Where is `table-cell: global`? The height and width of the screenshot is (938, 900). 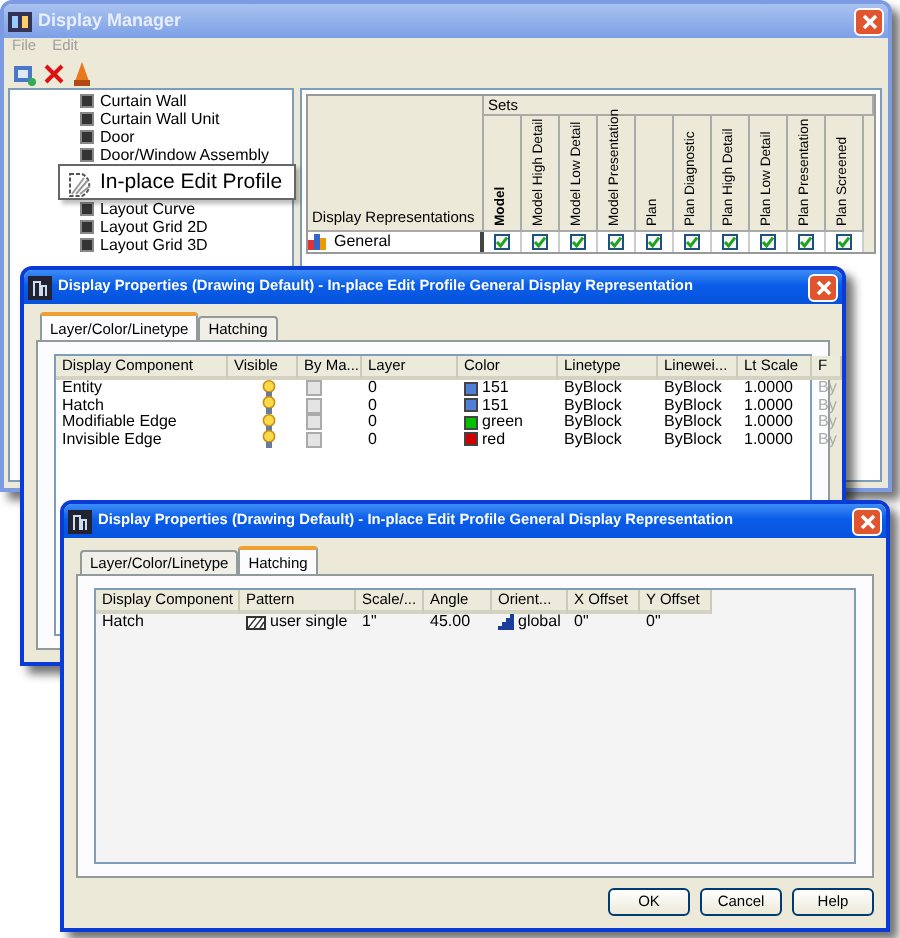 table-cell: global is located at coordinates (539, 622).